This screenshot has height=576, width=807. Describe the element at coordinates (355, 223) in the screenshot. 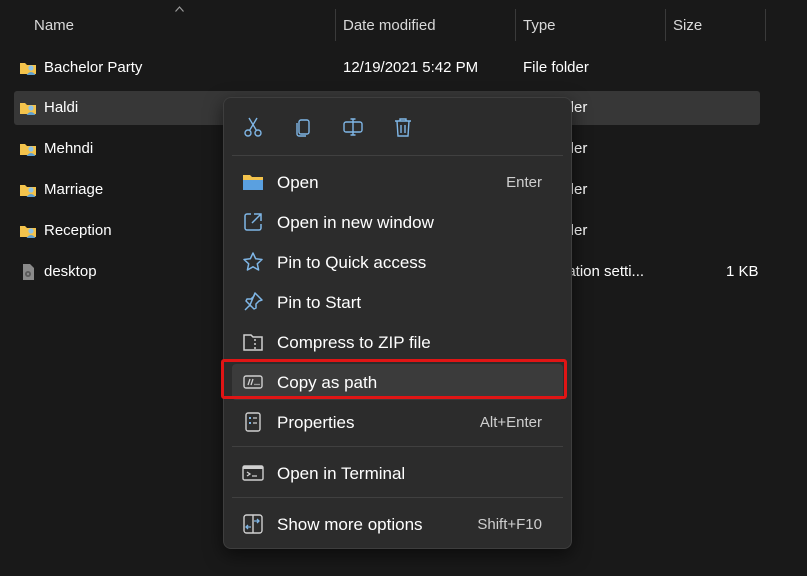

I see `menu-item-label: Open in new window` at that location.